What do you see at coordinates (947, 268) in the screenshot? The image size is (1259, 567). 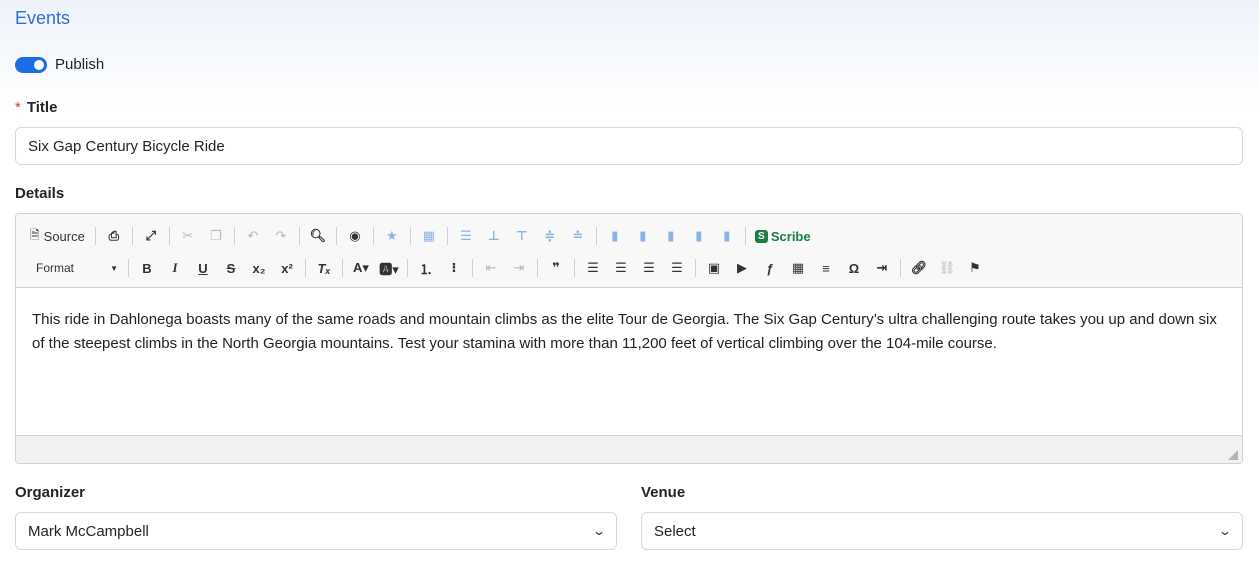 I see `unlink-icon: ⛓` at bounding box center [947, 268].